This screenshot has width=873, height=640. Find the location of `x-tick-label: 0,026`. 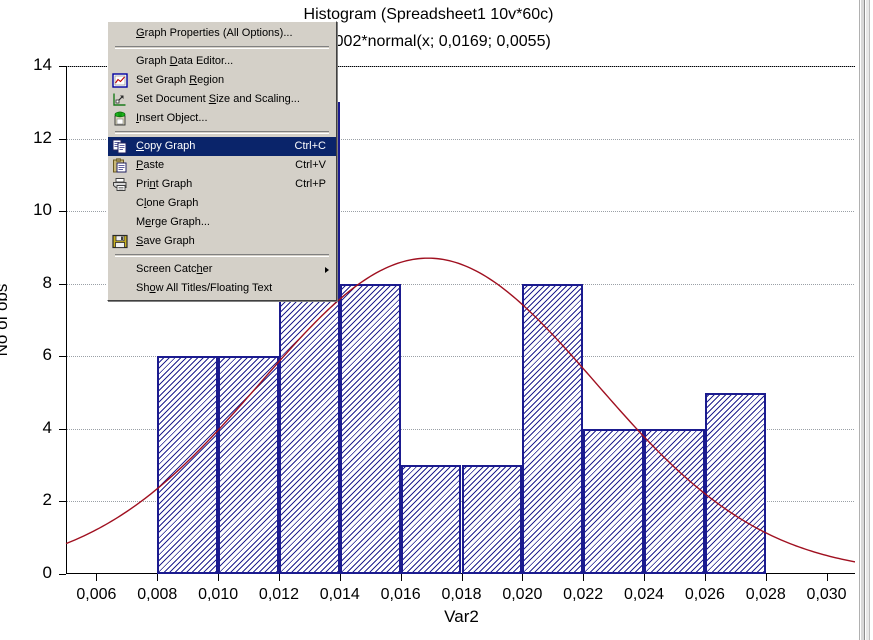

x-tick-label: 0,026 is located at coordinates (704, 594).